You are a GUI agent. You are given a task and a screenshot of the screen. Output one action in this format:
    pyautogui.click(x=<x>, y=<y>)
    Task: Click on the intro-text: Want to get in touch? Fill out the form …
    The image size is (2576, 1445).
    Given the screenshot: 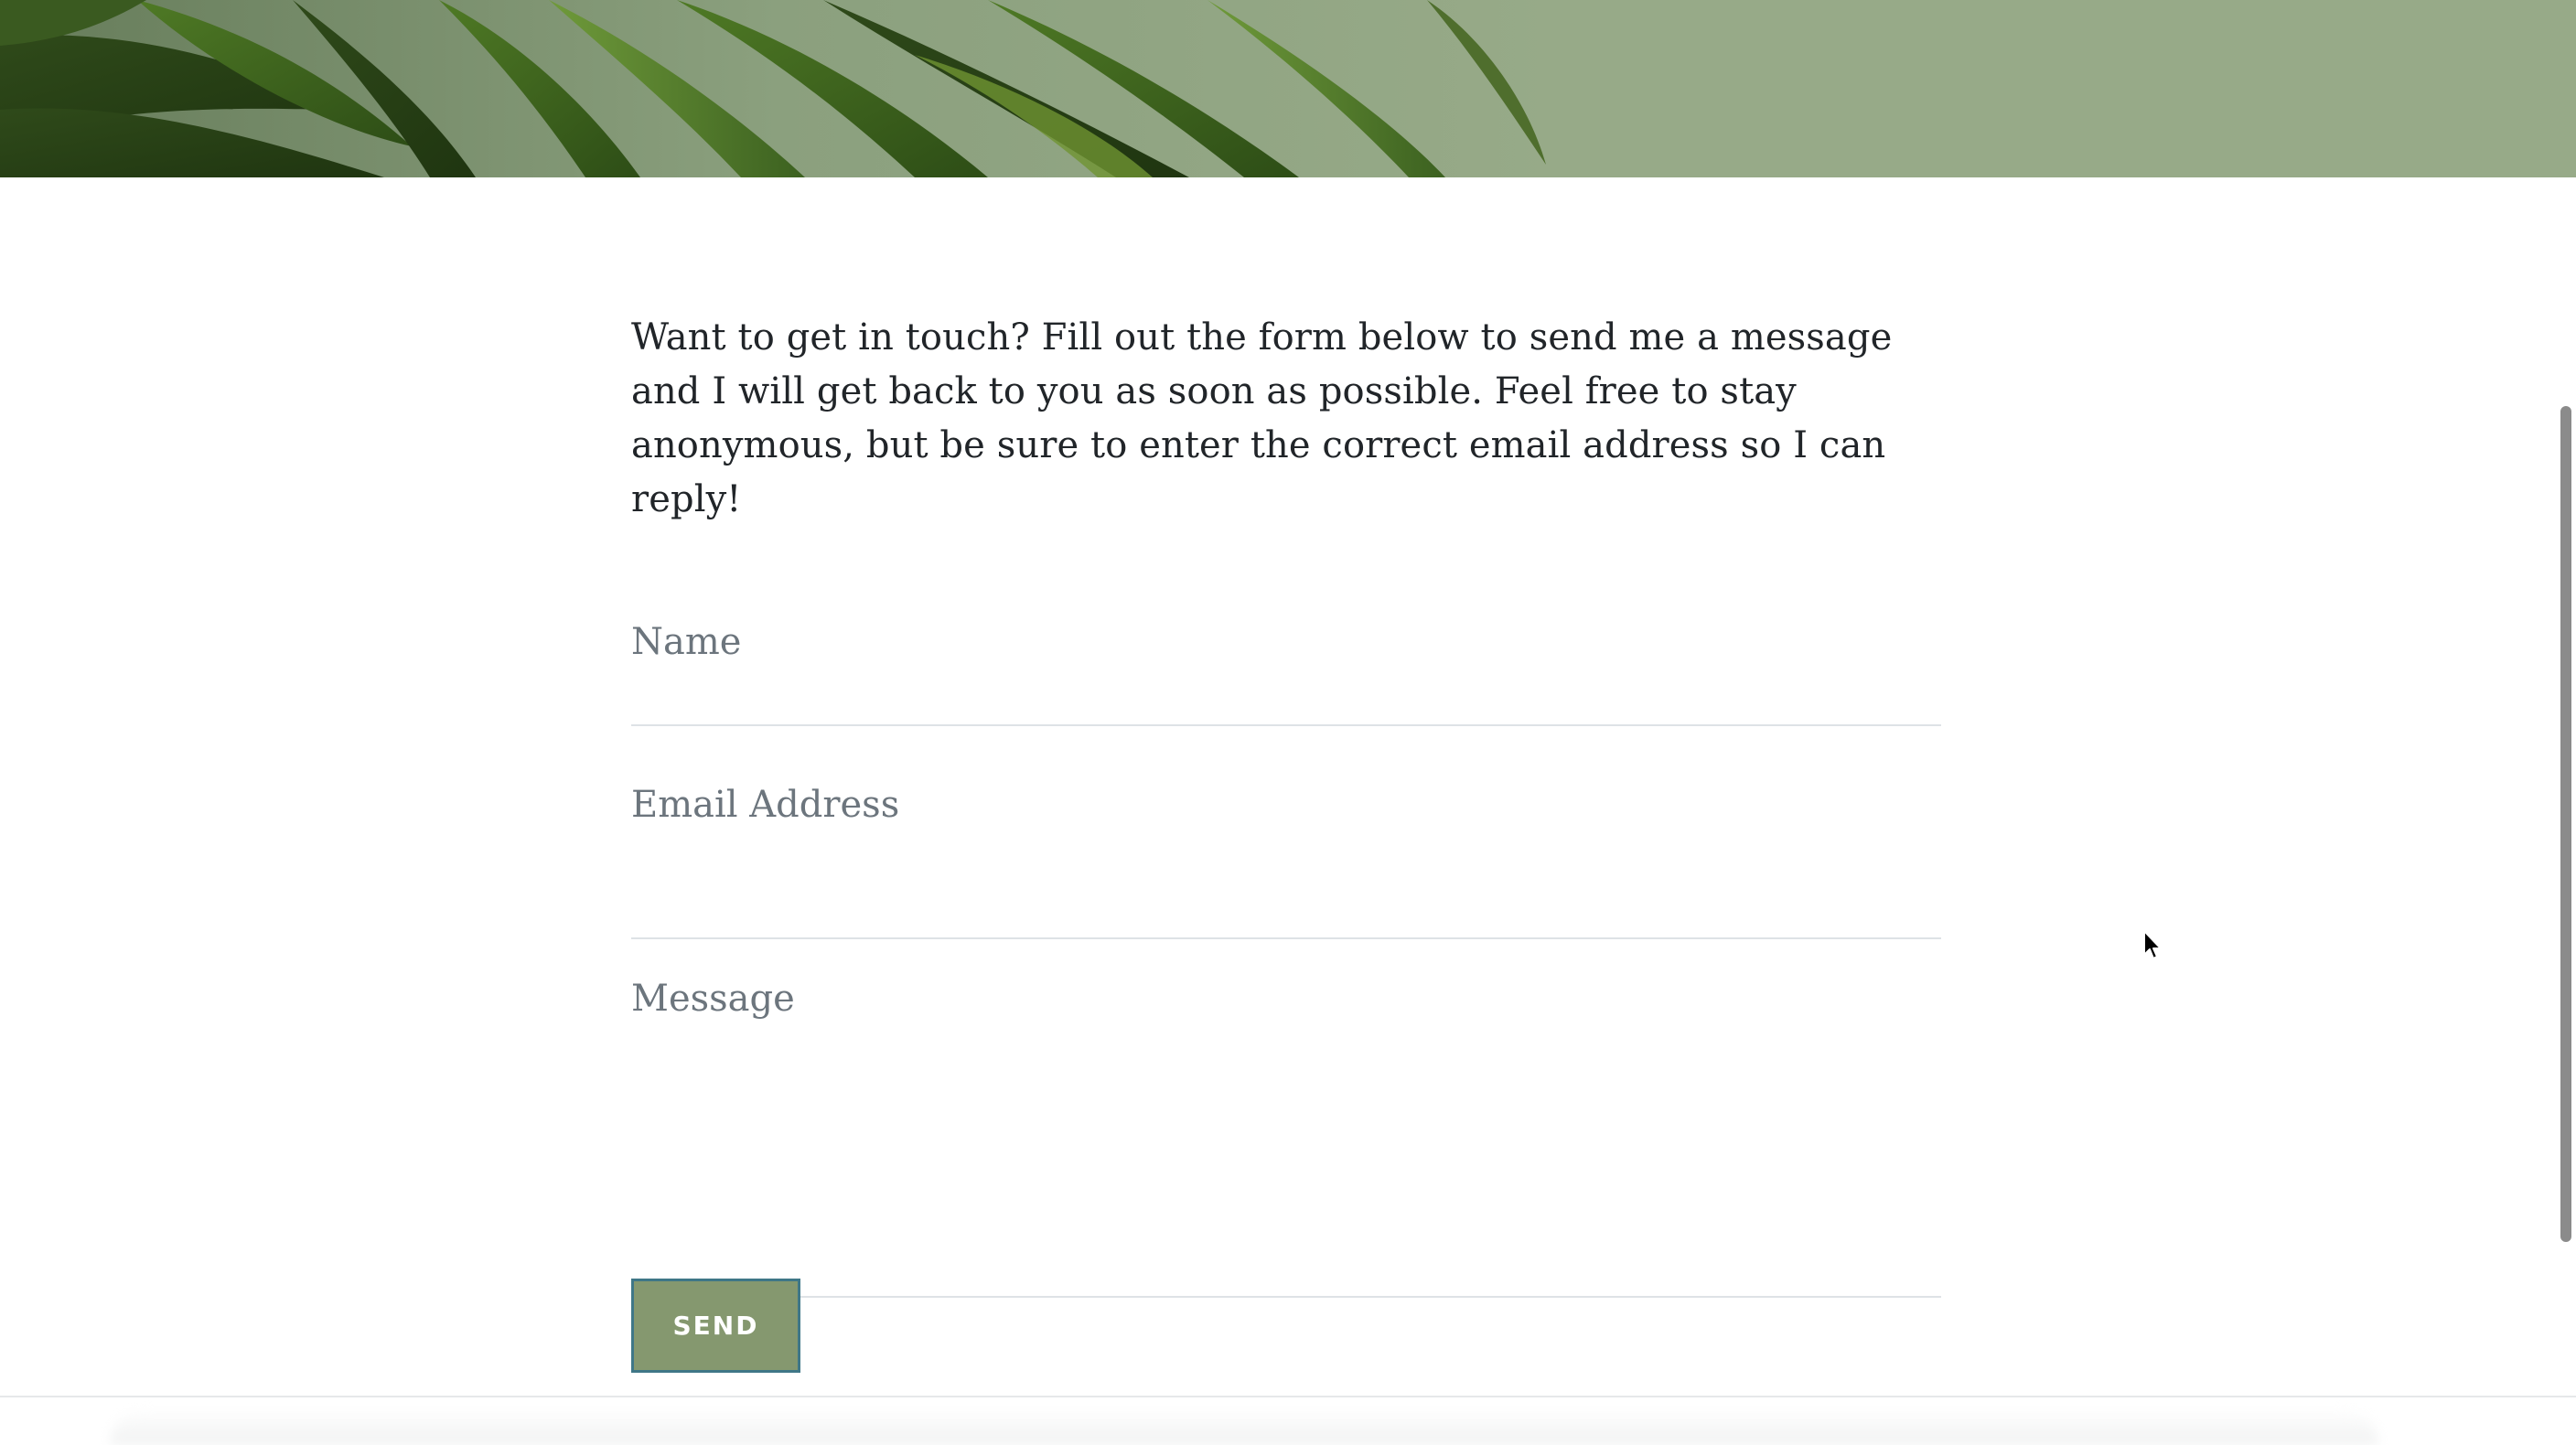 What is the action you would take?
    pyautogui.click(x=1262, y=418)
    